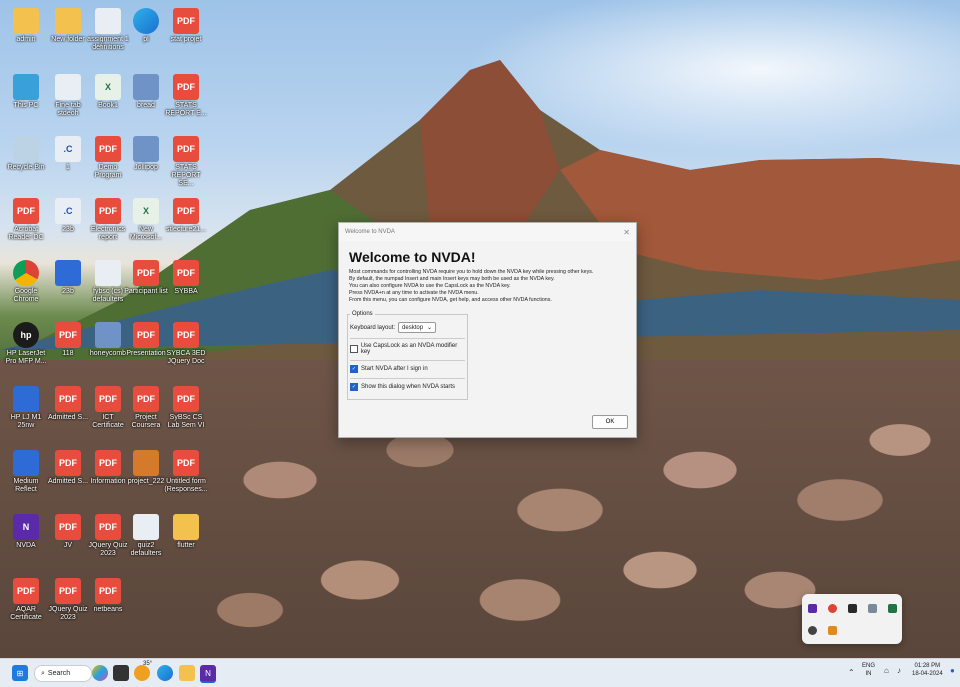 The image size is (960, 687). Describe the element at coordinates (26, 39) in the screenshot. I see `desktop-icon-label: admin` at that location.